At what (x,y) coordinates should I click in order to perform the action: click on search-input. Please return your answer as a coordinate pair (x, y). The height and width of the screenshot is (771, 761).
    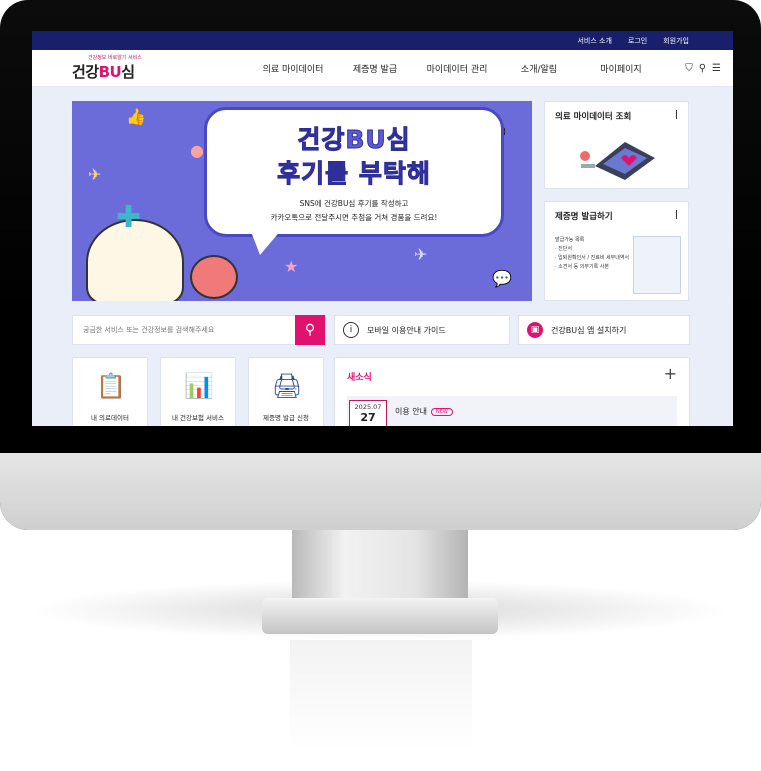
    Looking at the image, I should click on (184, 330).